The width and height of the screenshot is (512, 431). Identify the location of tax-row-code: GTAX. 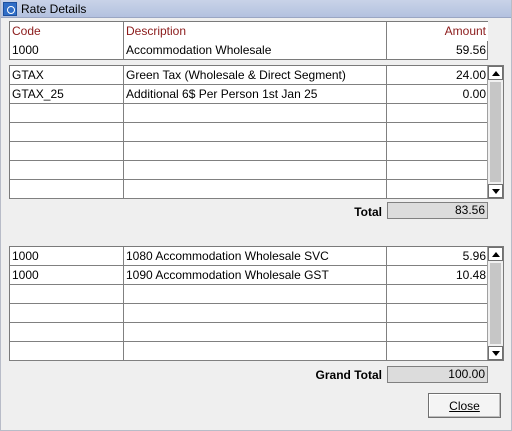
(67, 75).